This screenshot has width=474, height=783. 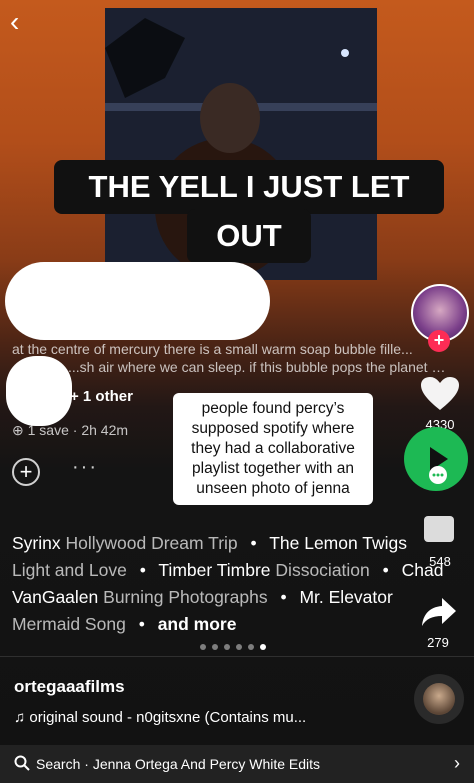 What do you see at coordinates (338, 543) in the screenshot?
I see `track-title: The Lemon Twigs` at bounding box center [338, 543].